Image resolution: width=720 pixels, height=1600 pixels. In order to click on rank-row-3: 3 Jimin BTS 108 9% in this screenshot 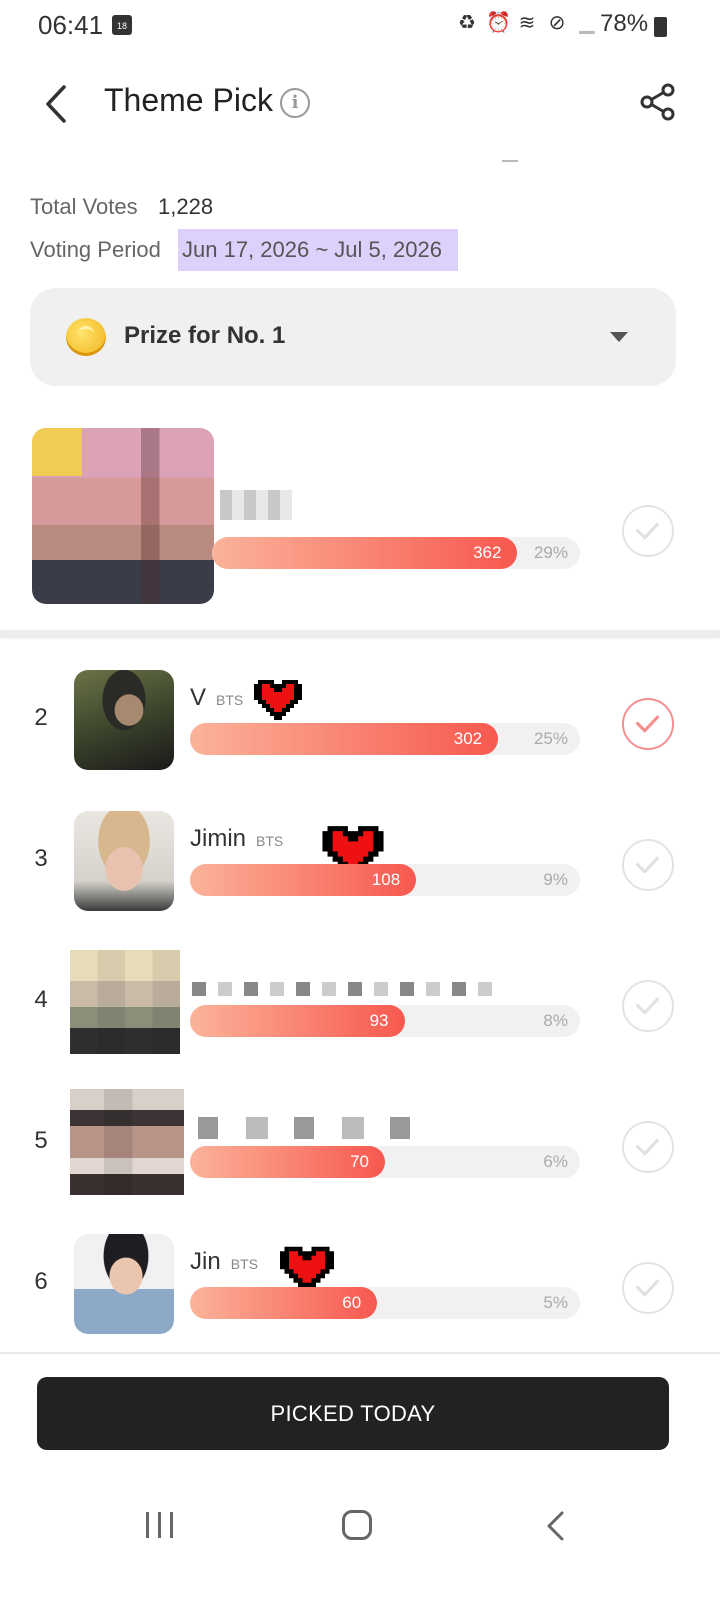, I will do `click(360, 871)`.